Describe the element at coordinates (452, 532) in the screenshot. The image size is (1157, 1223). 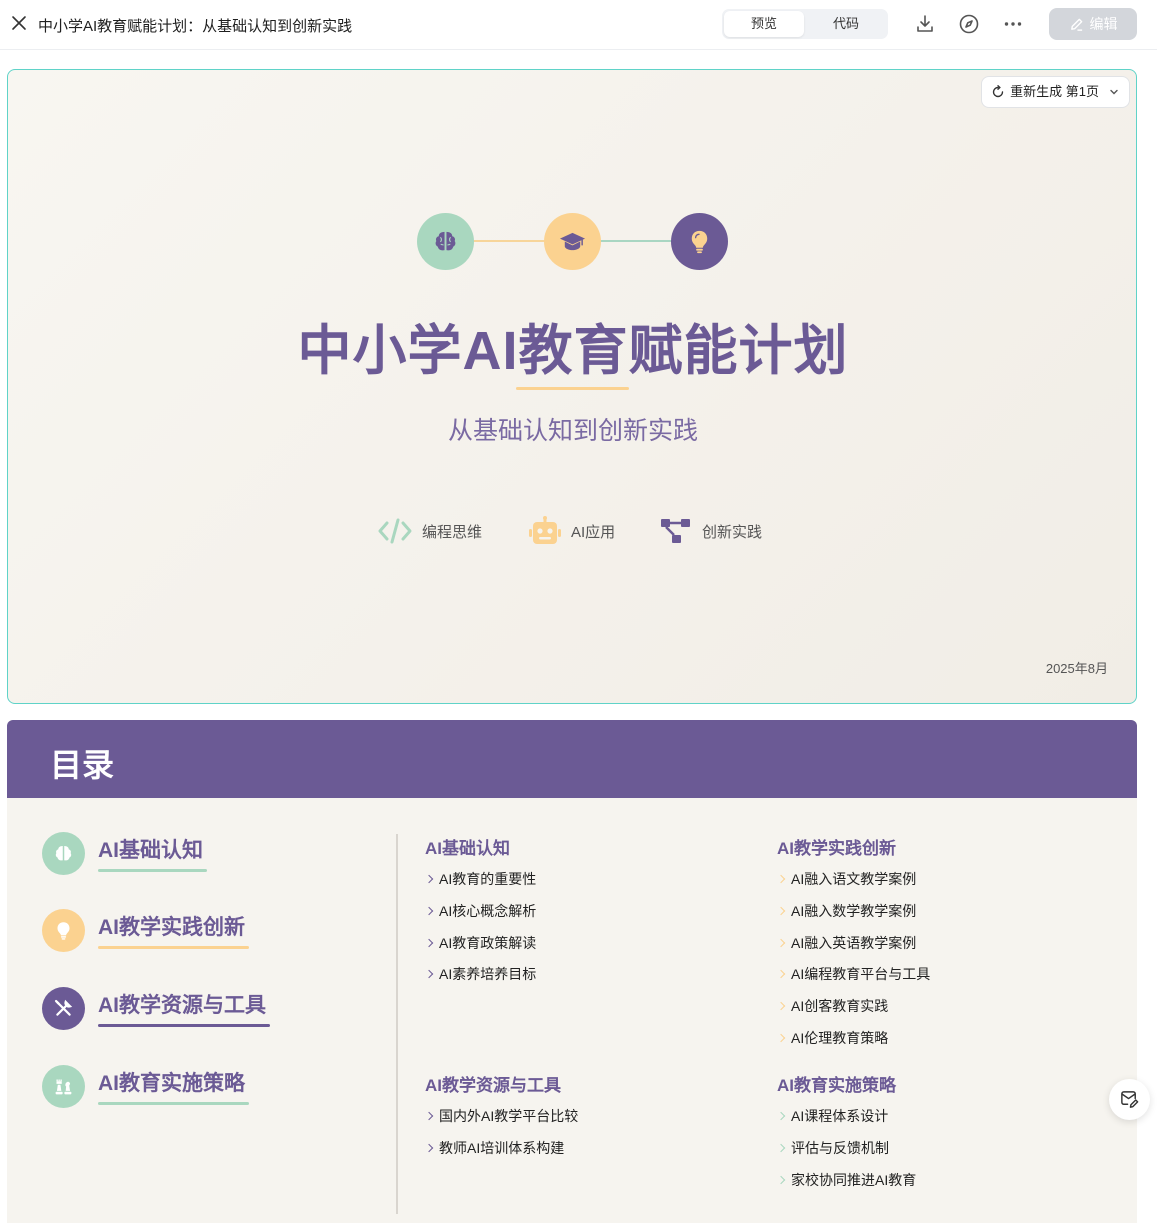
I see `feature-label: 编程思维` at that location.